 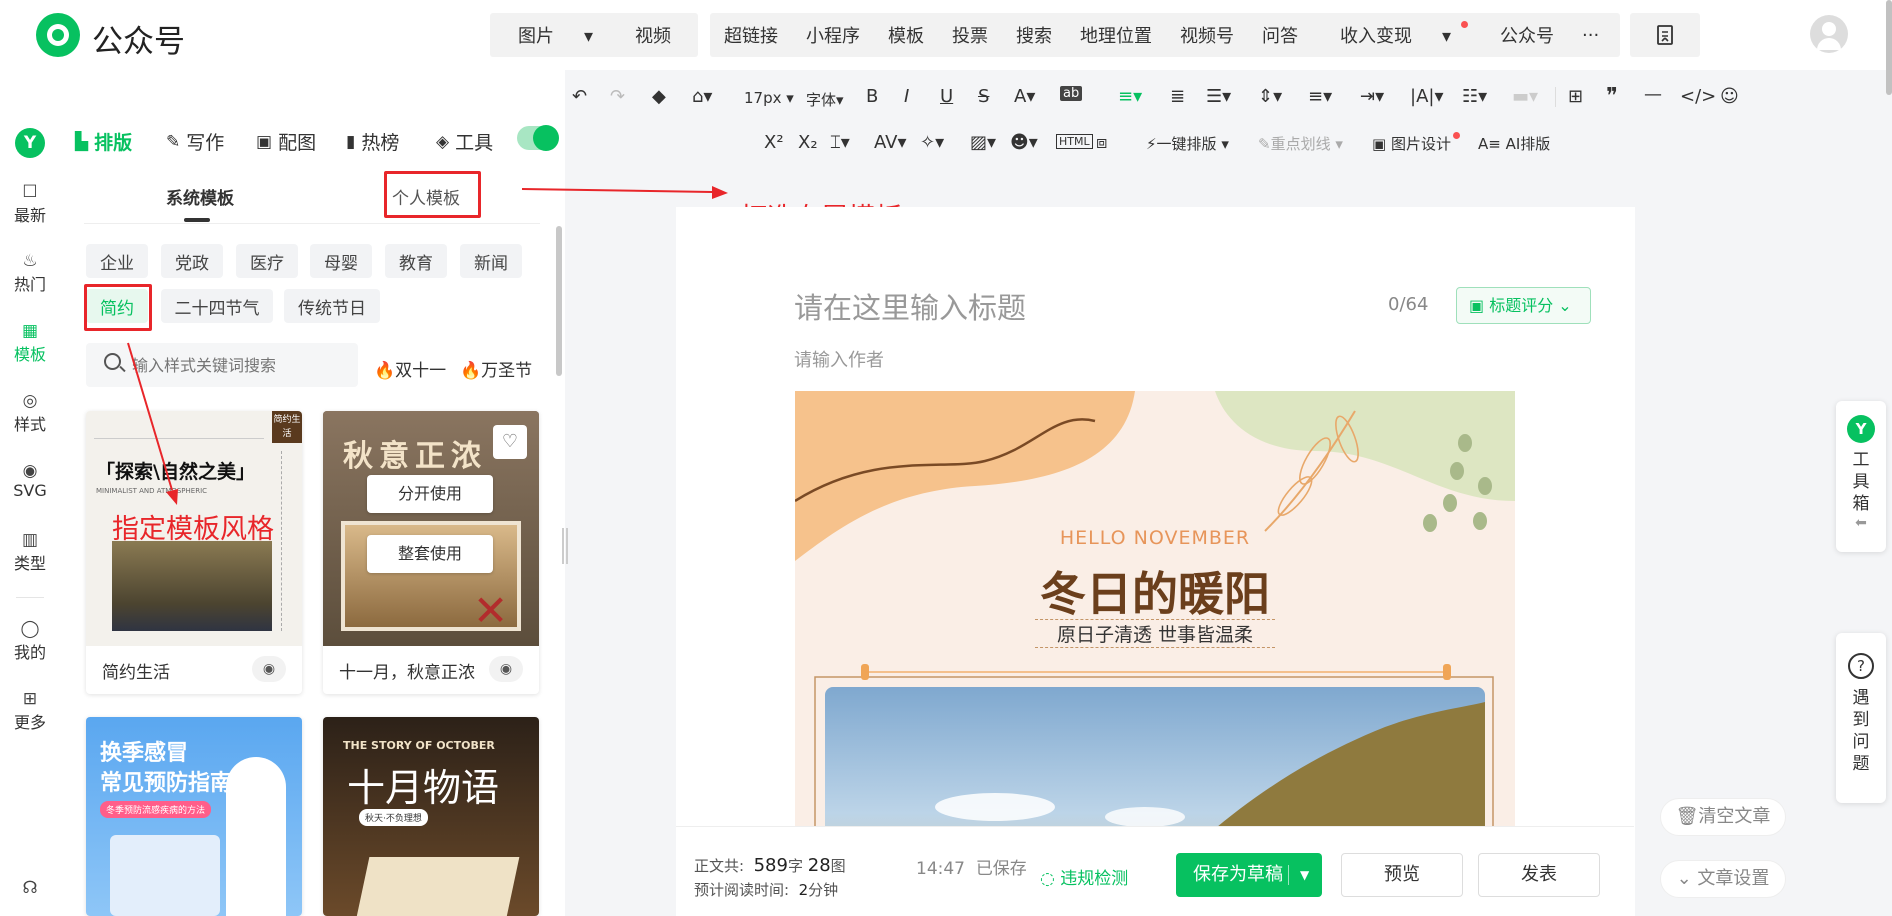 I want to click on align-center-icon: ☰▾, so click(x=1218, y=96).